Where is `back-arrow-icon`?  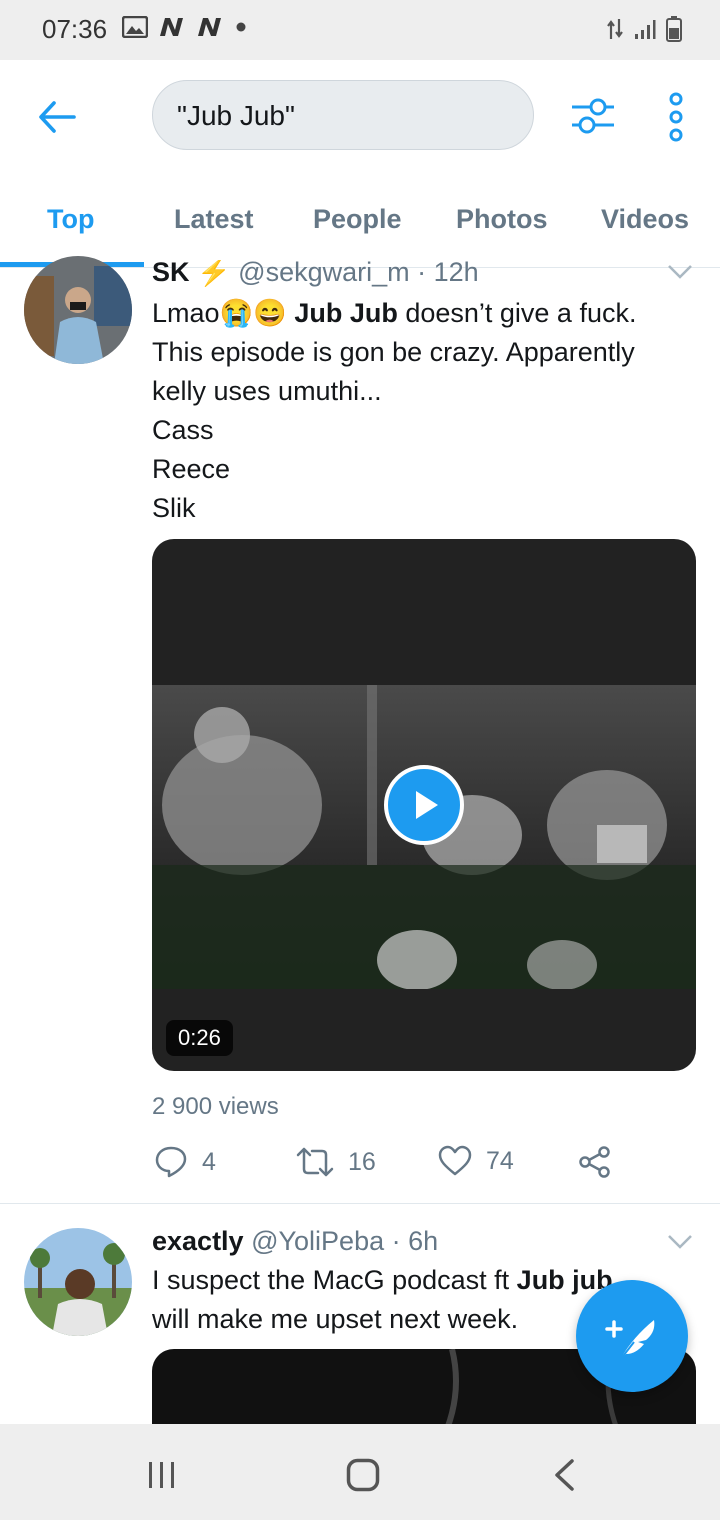 back-arrow-icon is located at coordinates (57, 117).